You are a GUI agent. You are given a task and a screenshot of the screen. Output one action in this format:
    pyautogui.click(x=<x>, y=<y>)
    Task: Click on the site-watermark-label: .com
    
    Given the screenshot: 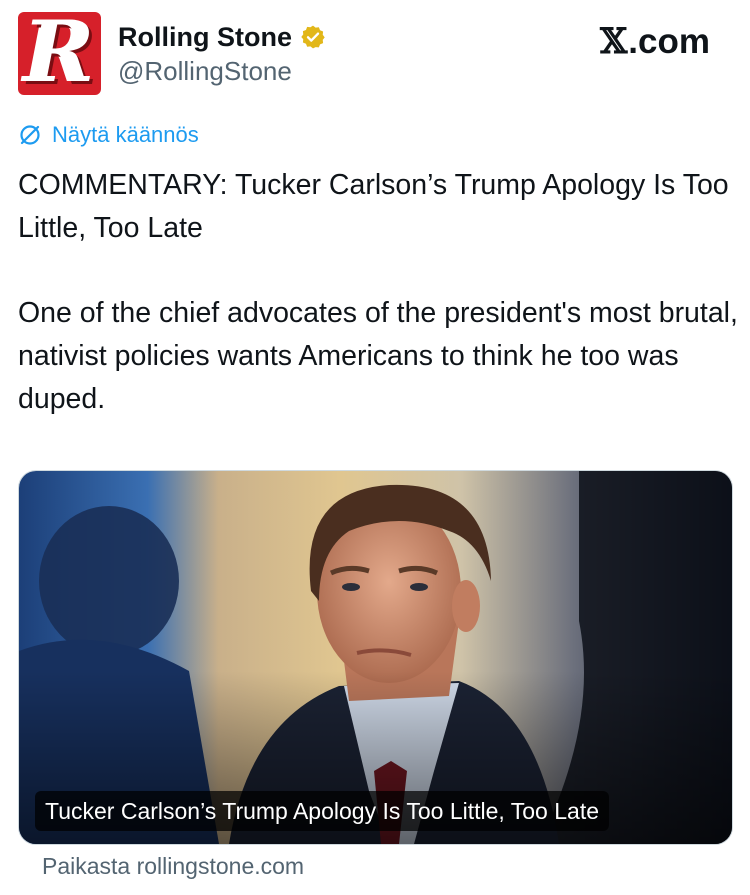 What is the action you would take?
    pyautogui.click(x=669, y=41)
    